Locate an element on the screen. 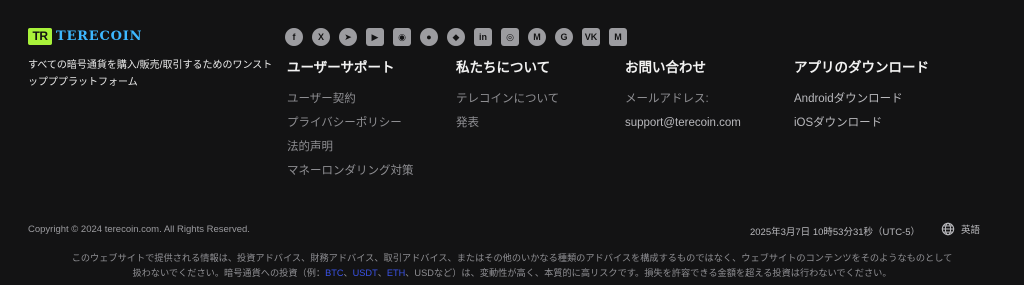 The width and height of the screenshot is (1024, 285). disclaimer-sep-1: 、 is located at coordinates (348, 273).